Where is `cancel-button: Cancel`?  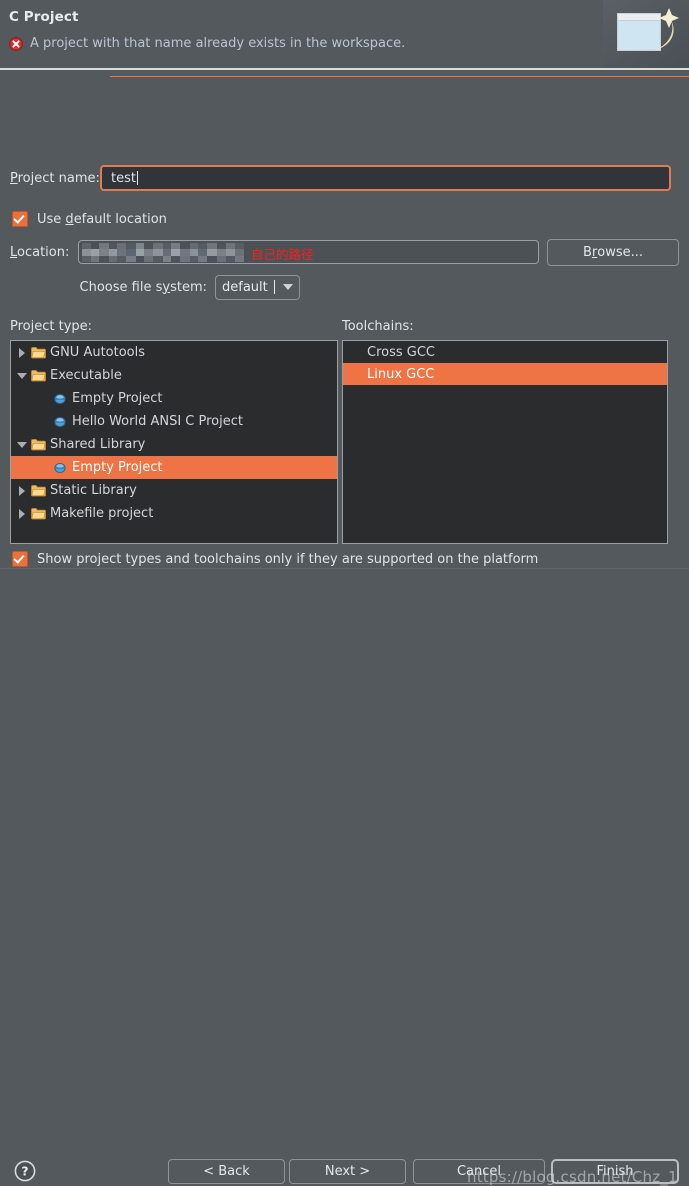
cancel-button: Cancel is located at coordinates (479, 1171).